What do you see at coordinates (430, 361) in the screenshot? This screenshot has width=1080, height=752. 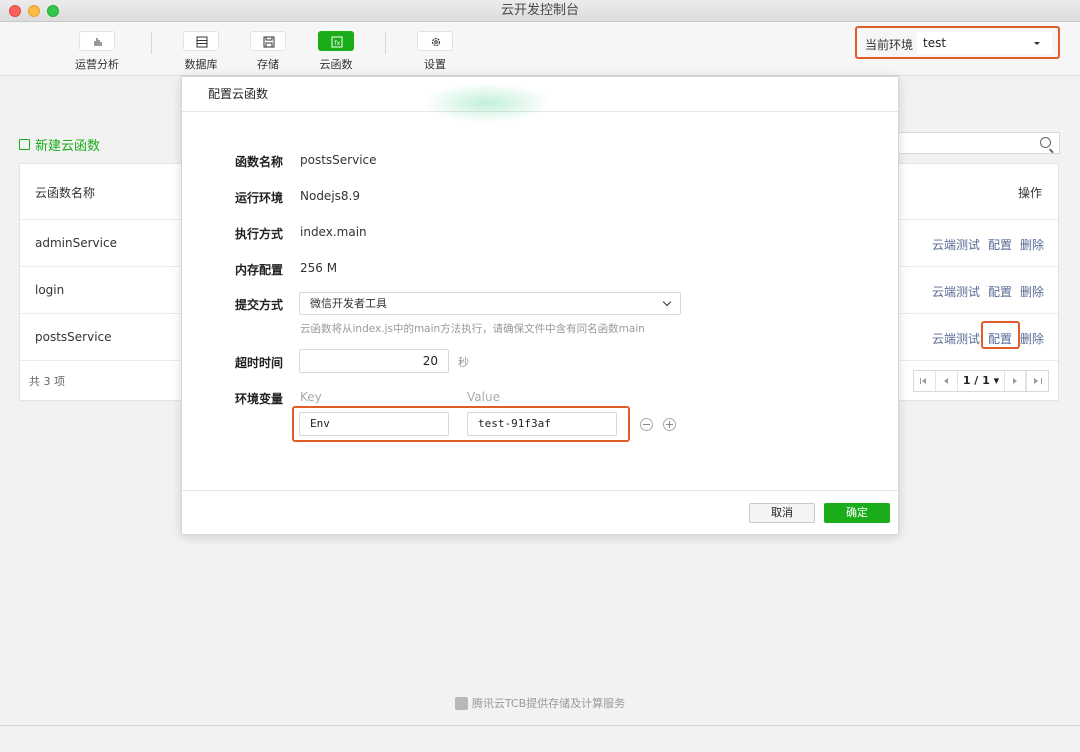 I see `timeout-value: 20` at bounding box center [430, 361].